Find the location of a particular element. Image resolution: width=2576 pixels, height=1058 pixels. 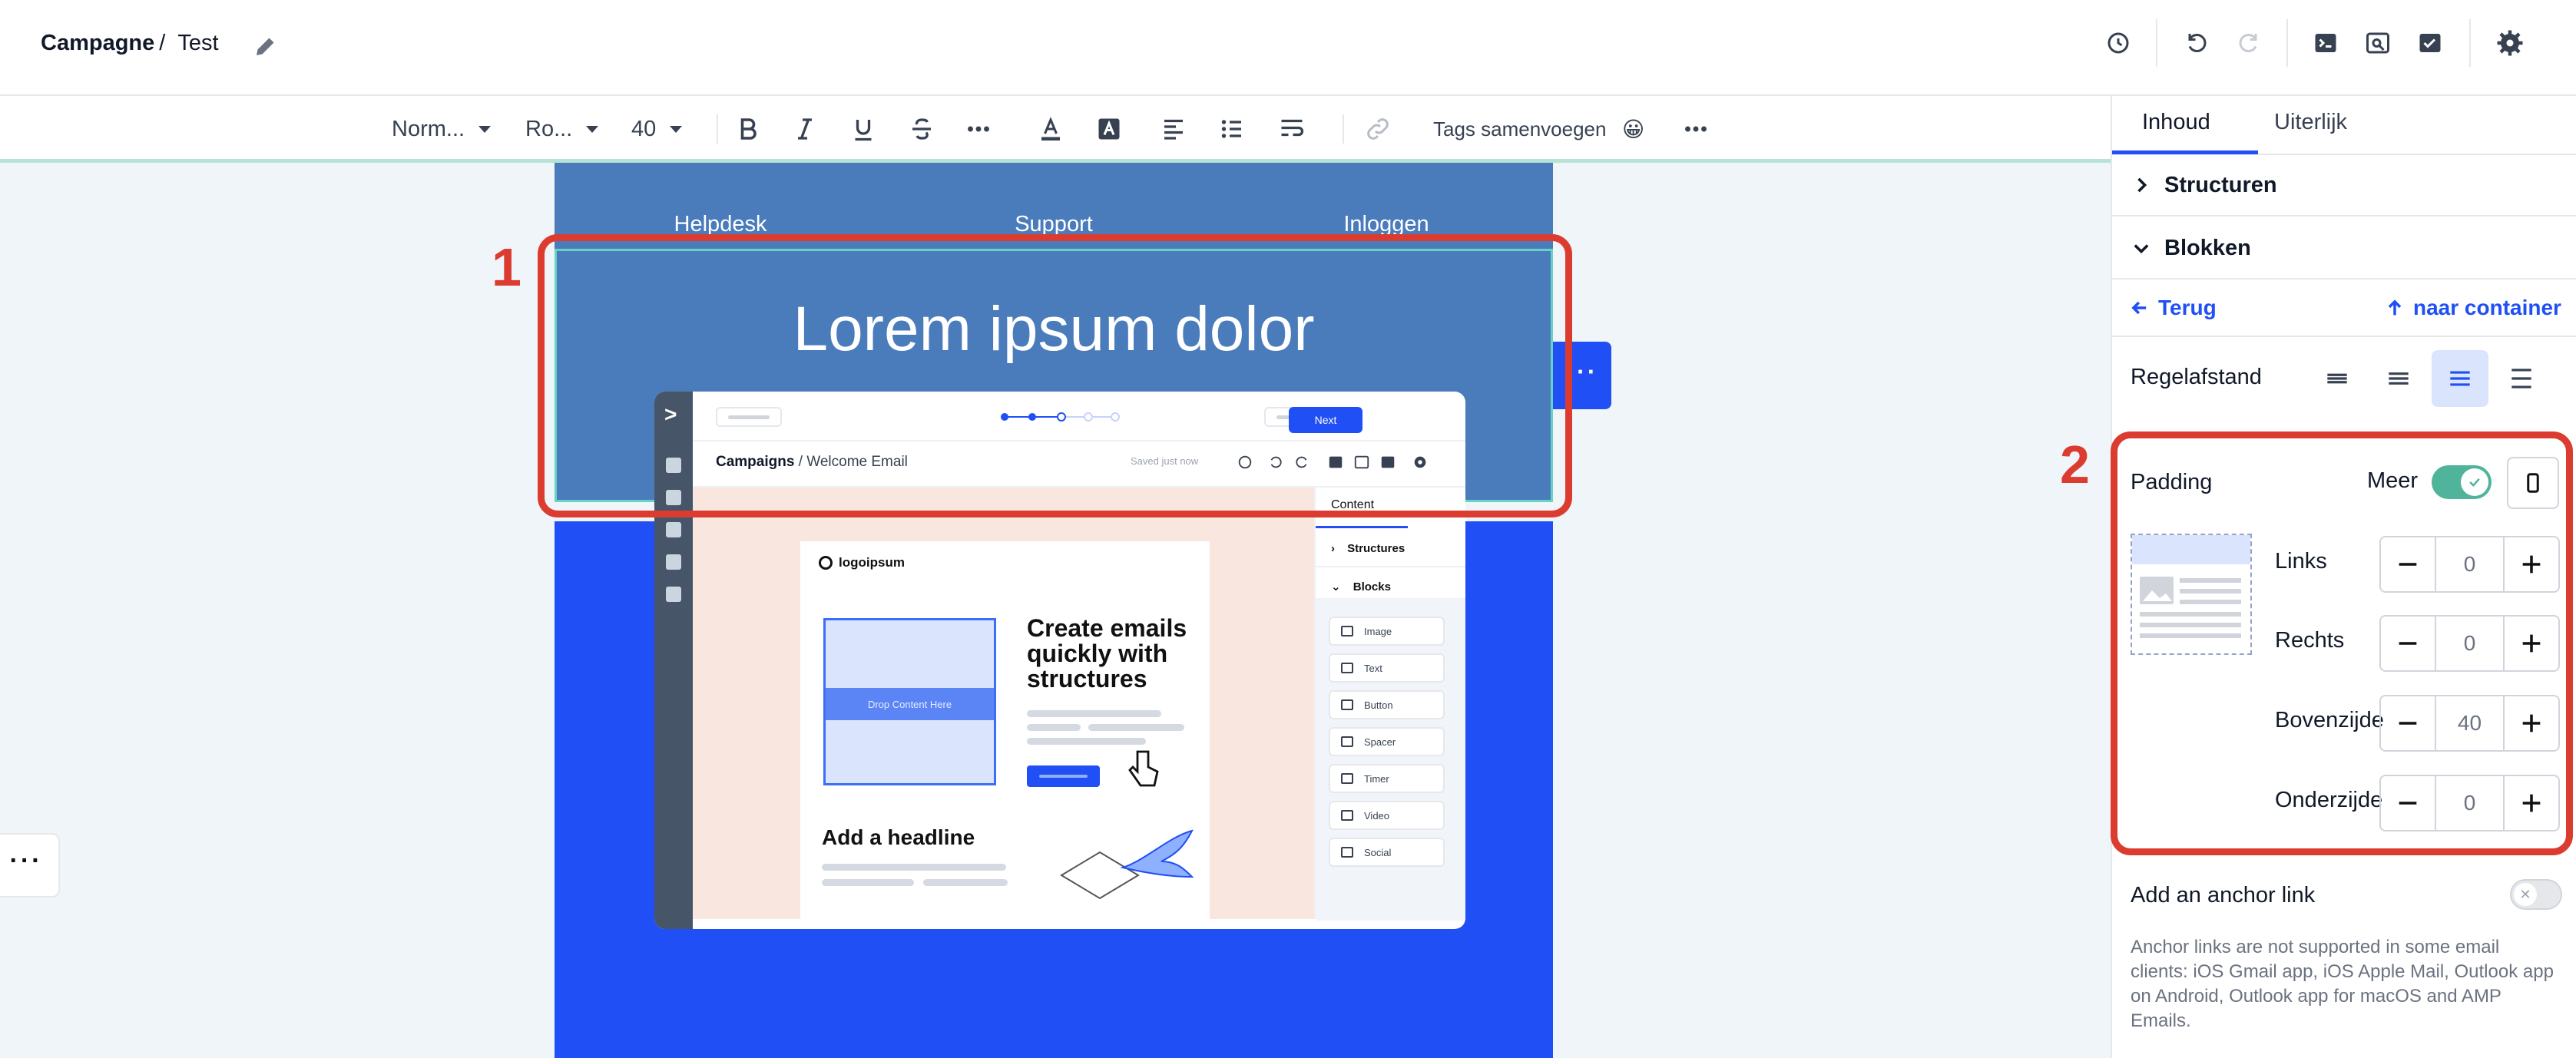

padding-top-decrement is located at coordinates (2408, 723).